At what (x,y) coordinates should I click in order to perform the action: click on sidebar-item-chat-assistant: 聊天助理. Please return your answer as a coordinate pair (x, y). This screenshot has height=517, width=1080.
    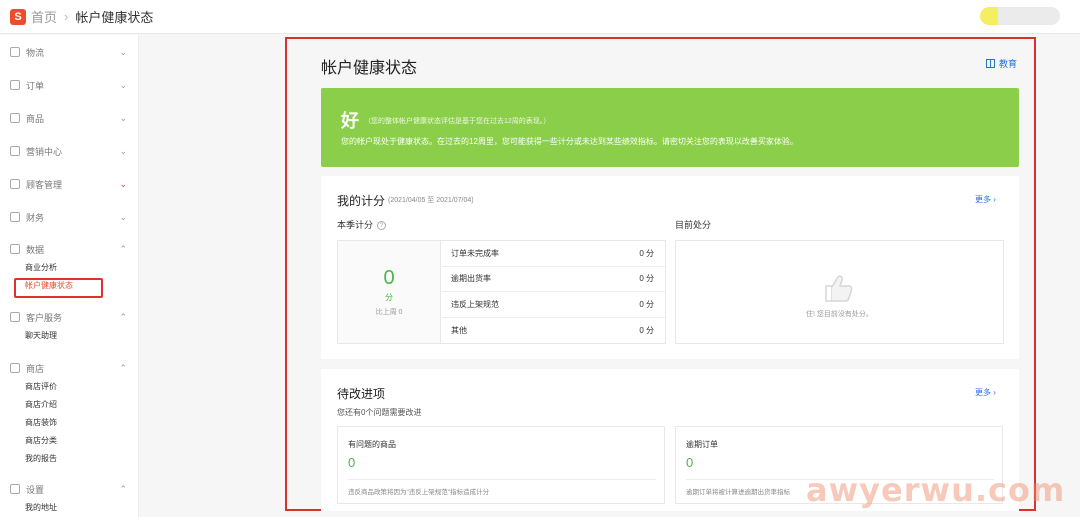
    Looking at the image, I should click on (69, 335).